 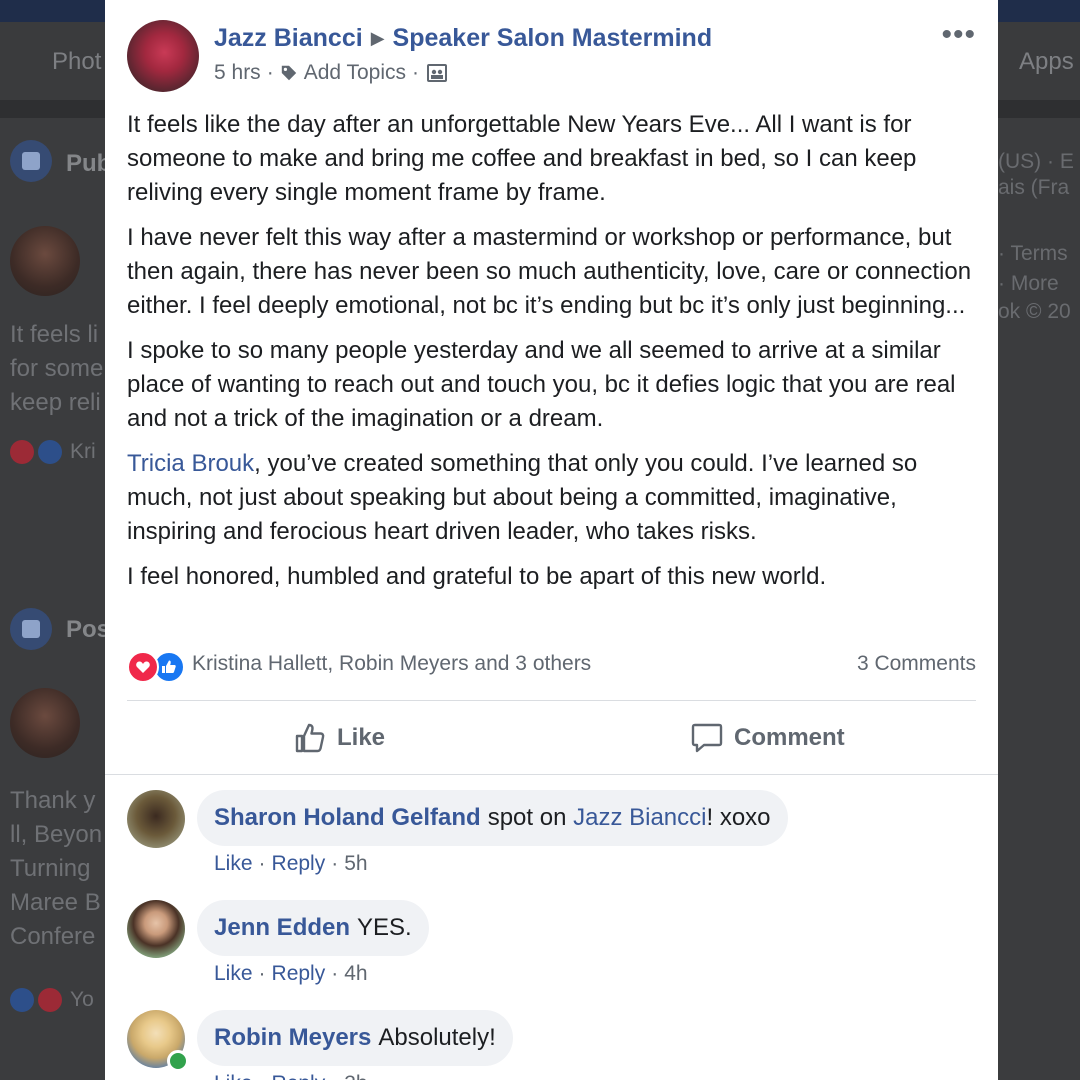 I want to click on commenter-name-link: Robin Meyers, so click(x=292, y=1038).